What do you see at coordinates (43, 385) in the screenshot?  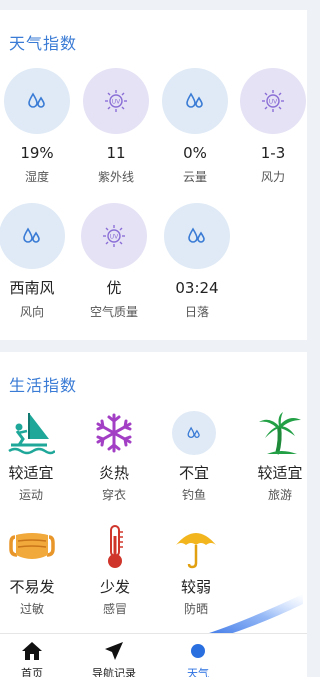 I see `life-index-title: 生活指数` at bounding box center [43, 385].